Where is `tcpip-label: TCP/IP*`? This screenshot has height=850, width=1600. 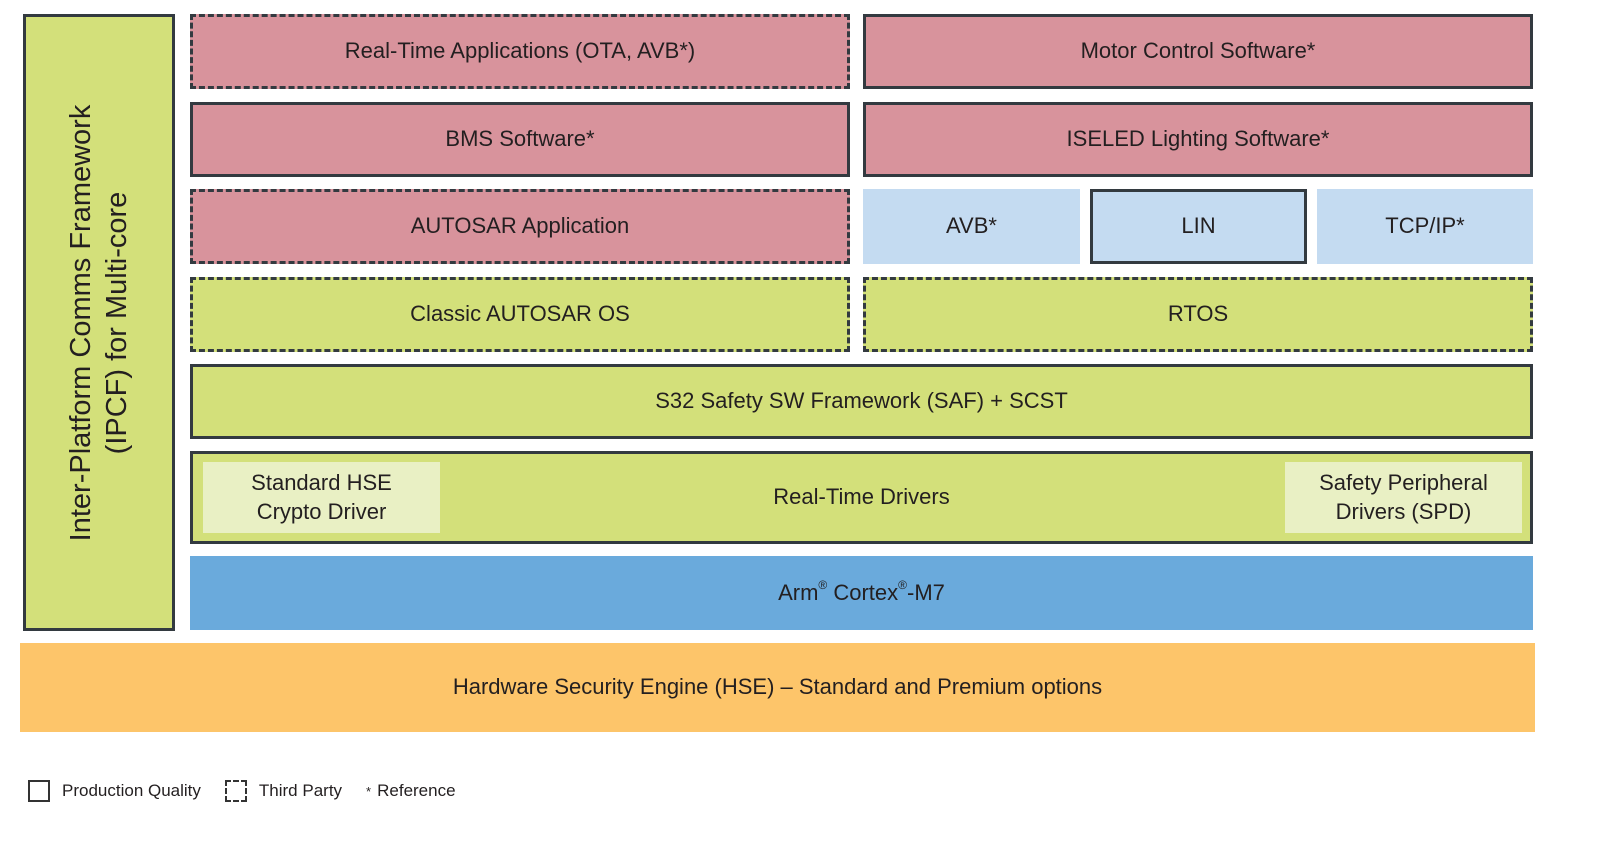
tcpip-label: TCP/IP* is located at coordinates (1425, 226).